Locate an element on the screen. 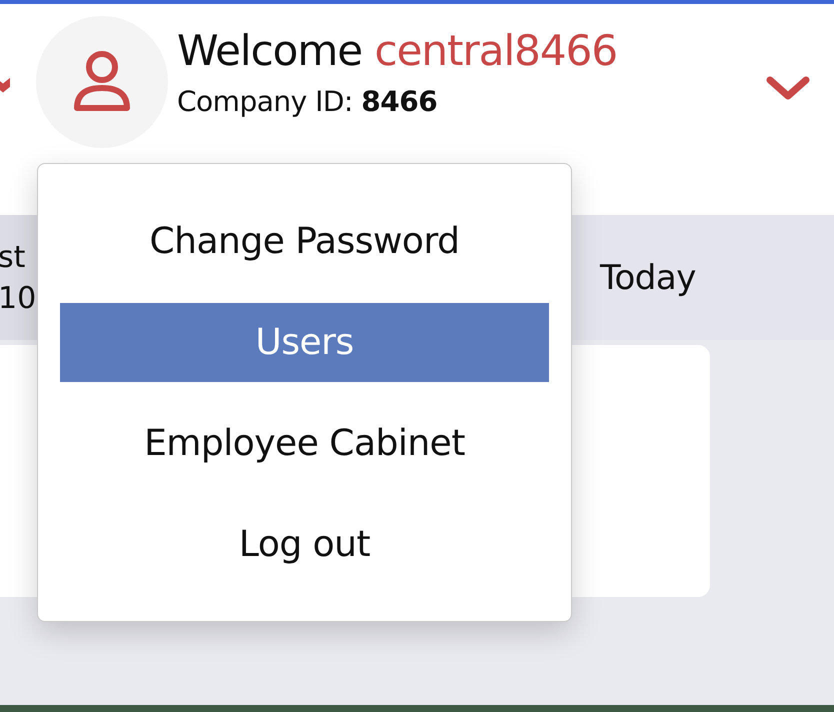 This screenshot has height=712, width=834. menu-item: Change Password is located at coordinates (304, 241).